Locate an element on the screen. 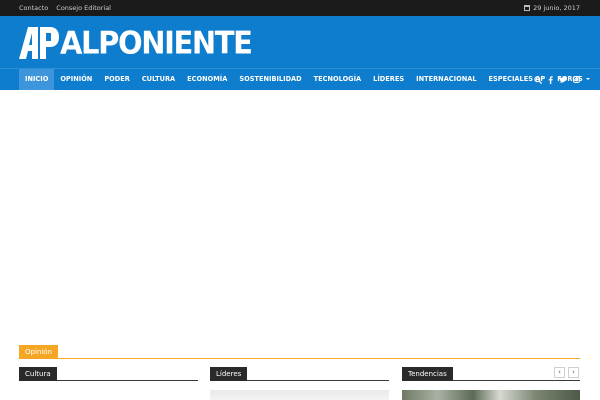 The height and width of the screenshot is (400, 600). section-tag-lideres: Líderes is located at coordinates (229, 374).